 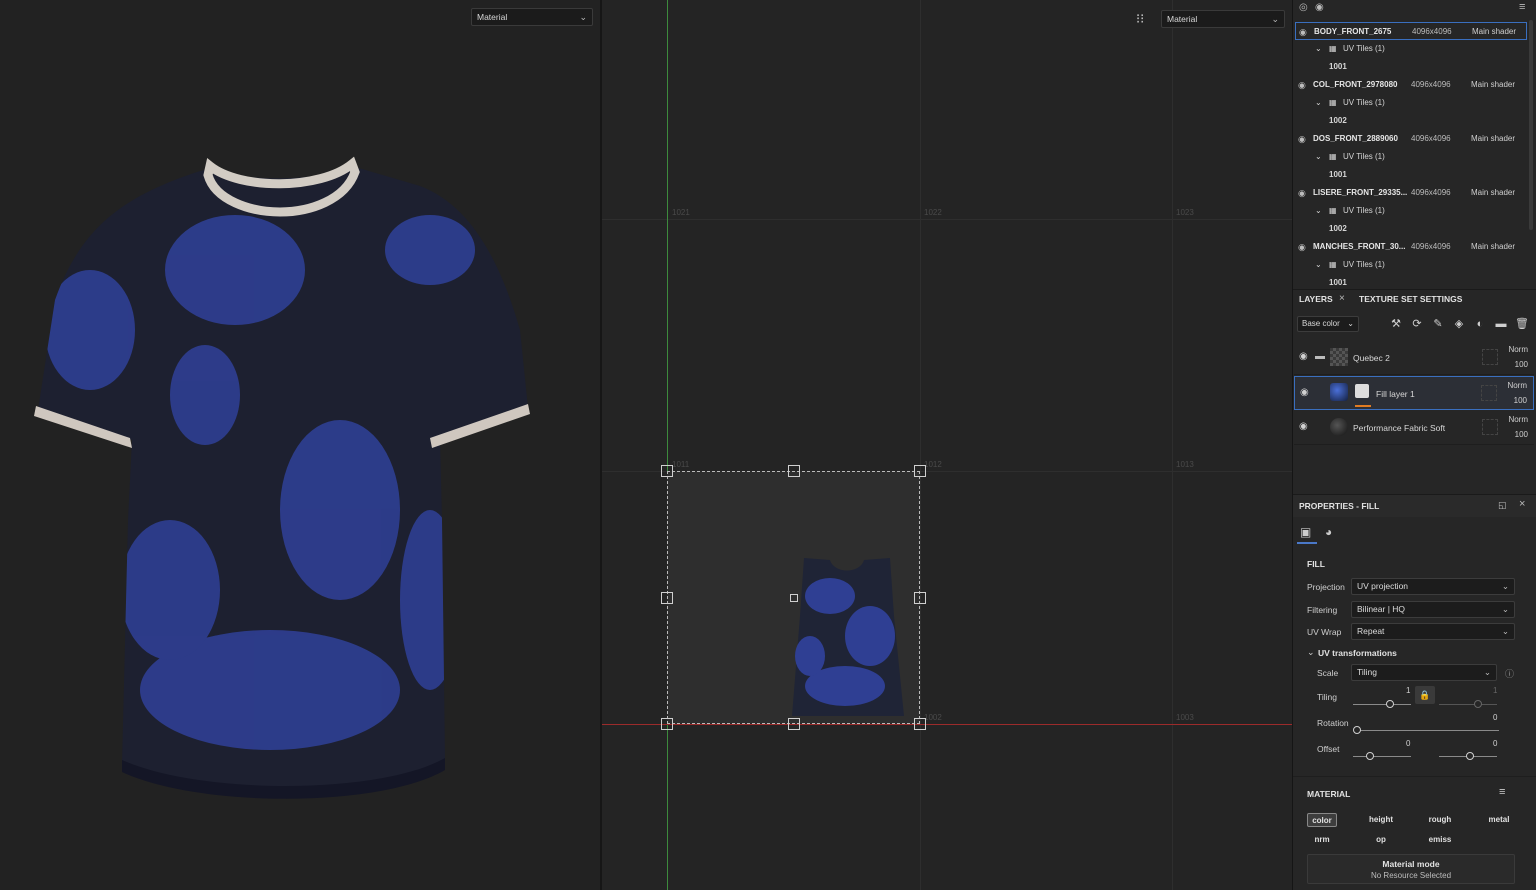 What do you see at coordinates (1408, 743) in the screenshot?
I see `offset-u-value: 0` at bounding box center [1408, 743].